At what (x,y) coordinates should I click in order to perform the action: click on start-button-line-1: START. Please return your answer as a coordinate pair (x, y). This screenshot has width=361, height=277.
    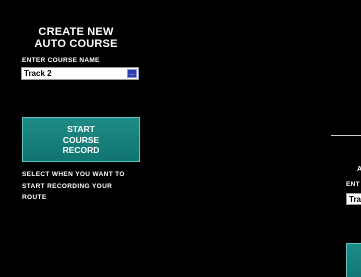
    Looking at the image, I should click on (81, 129).